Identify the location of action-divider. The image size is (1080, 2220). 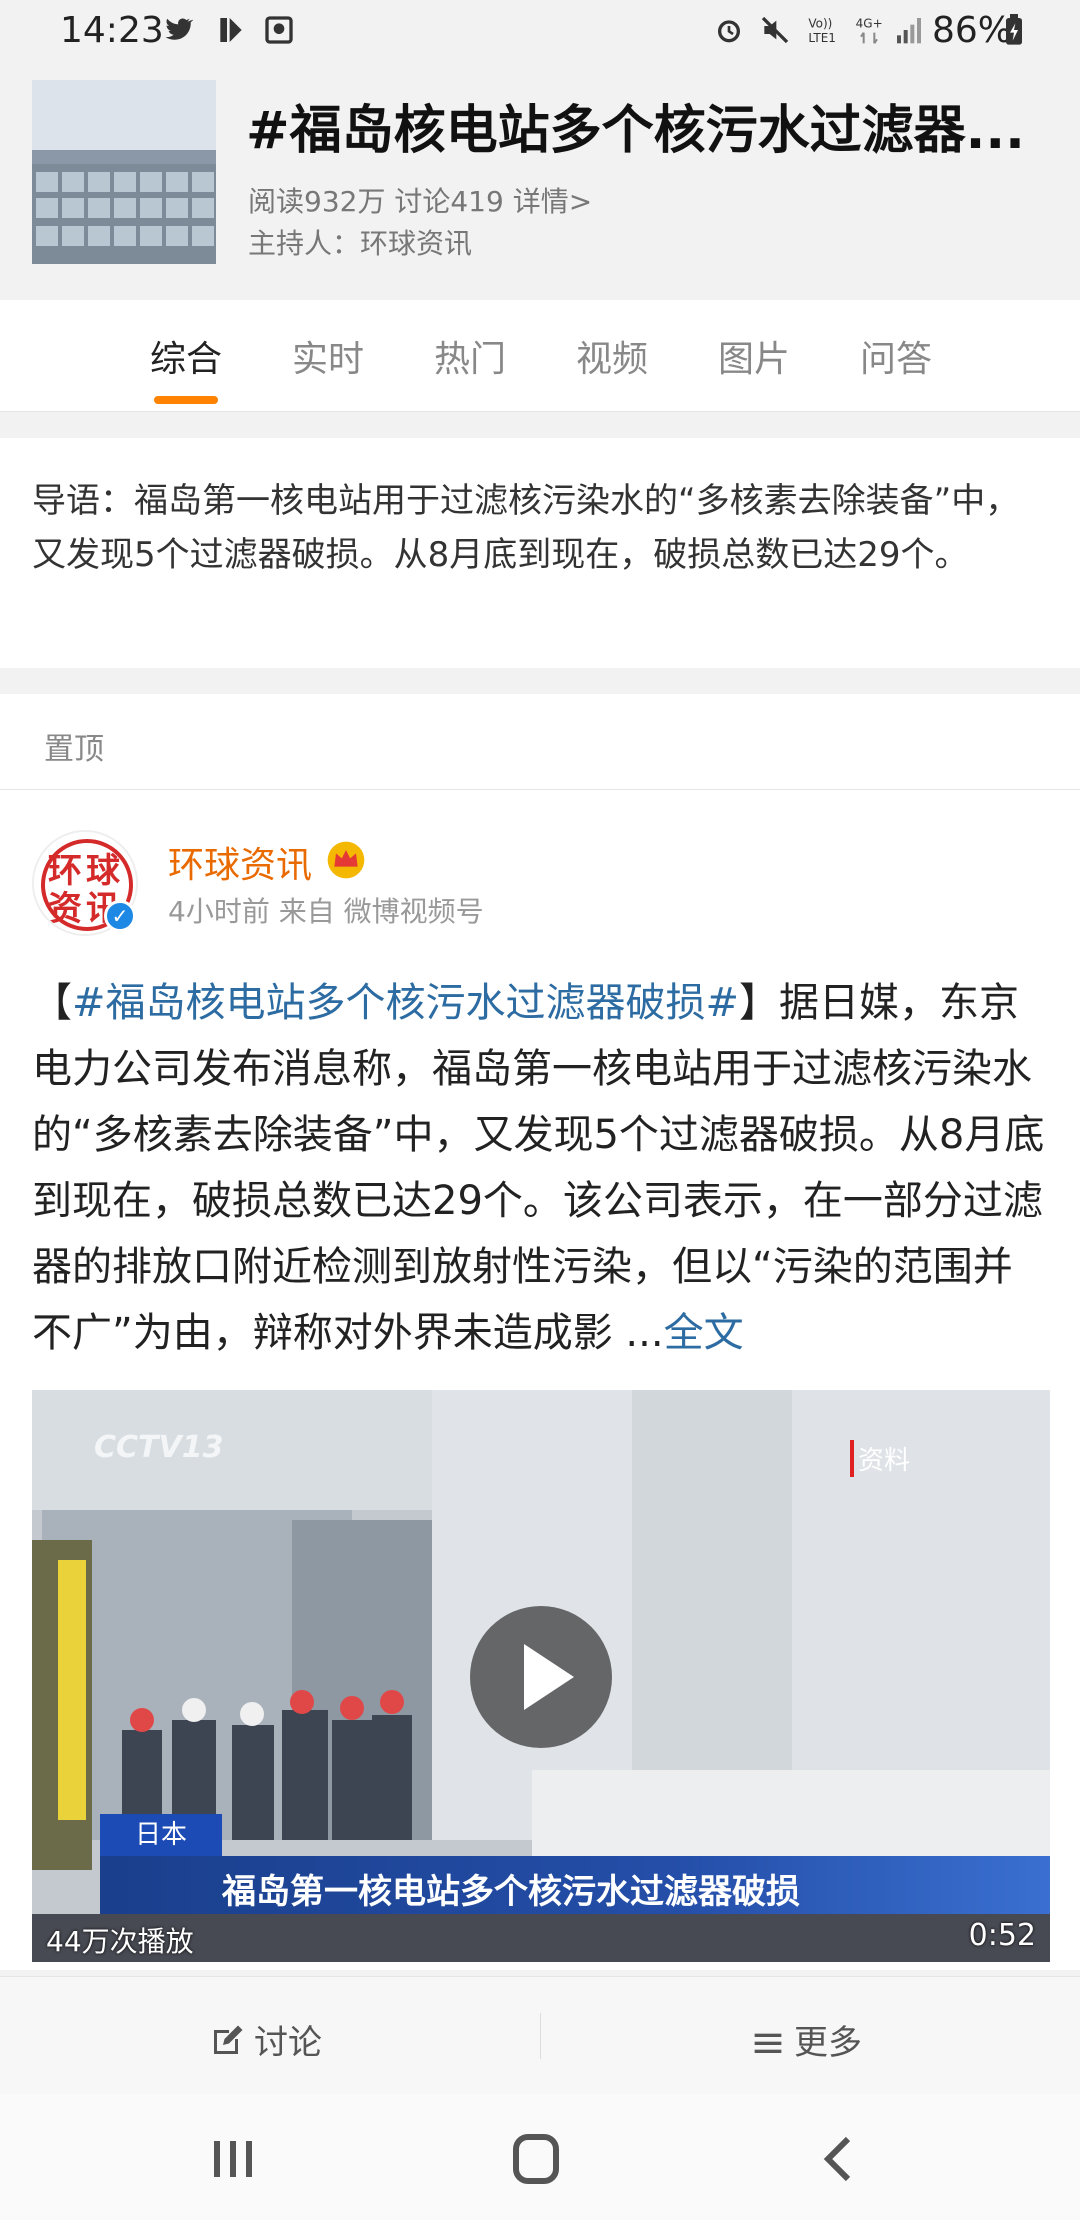
(540, 2036).